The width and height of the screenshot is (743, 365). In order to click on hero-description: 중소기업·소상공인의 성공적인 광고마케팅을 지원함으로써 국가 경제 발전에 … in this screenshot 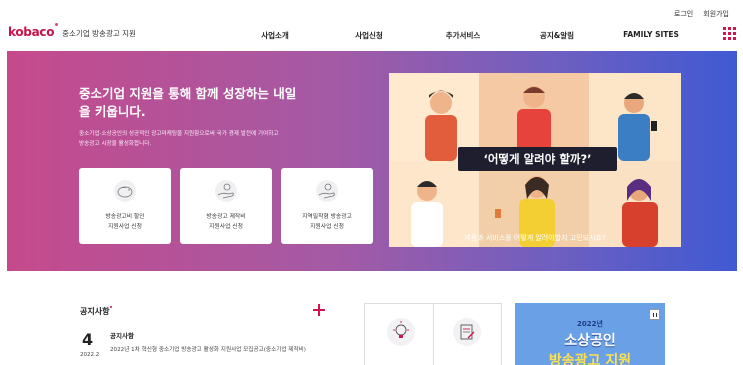, I will do `click(179, 139)`.